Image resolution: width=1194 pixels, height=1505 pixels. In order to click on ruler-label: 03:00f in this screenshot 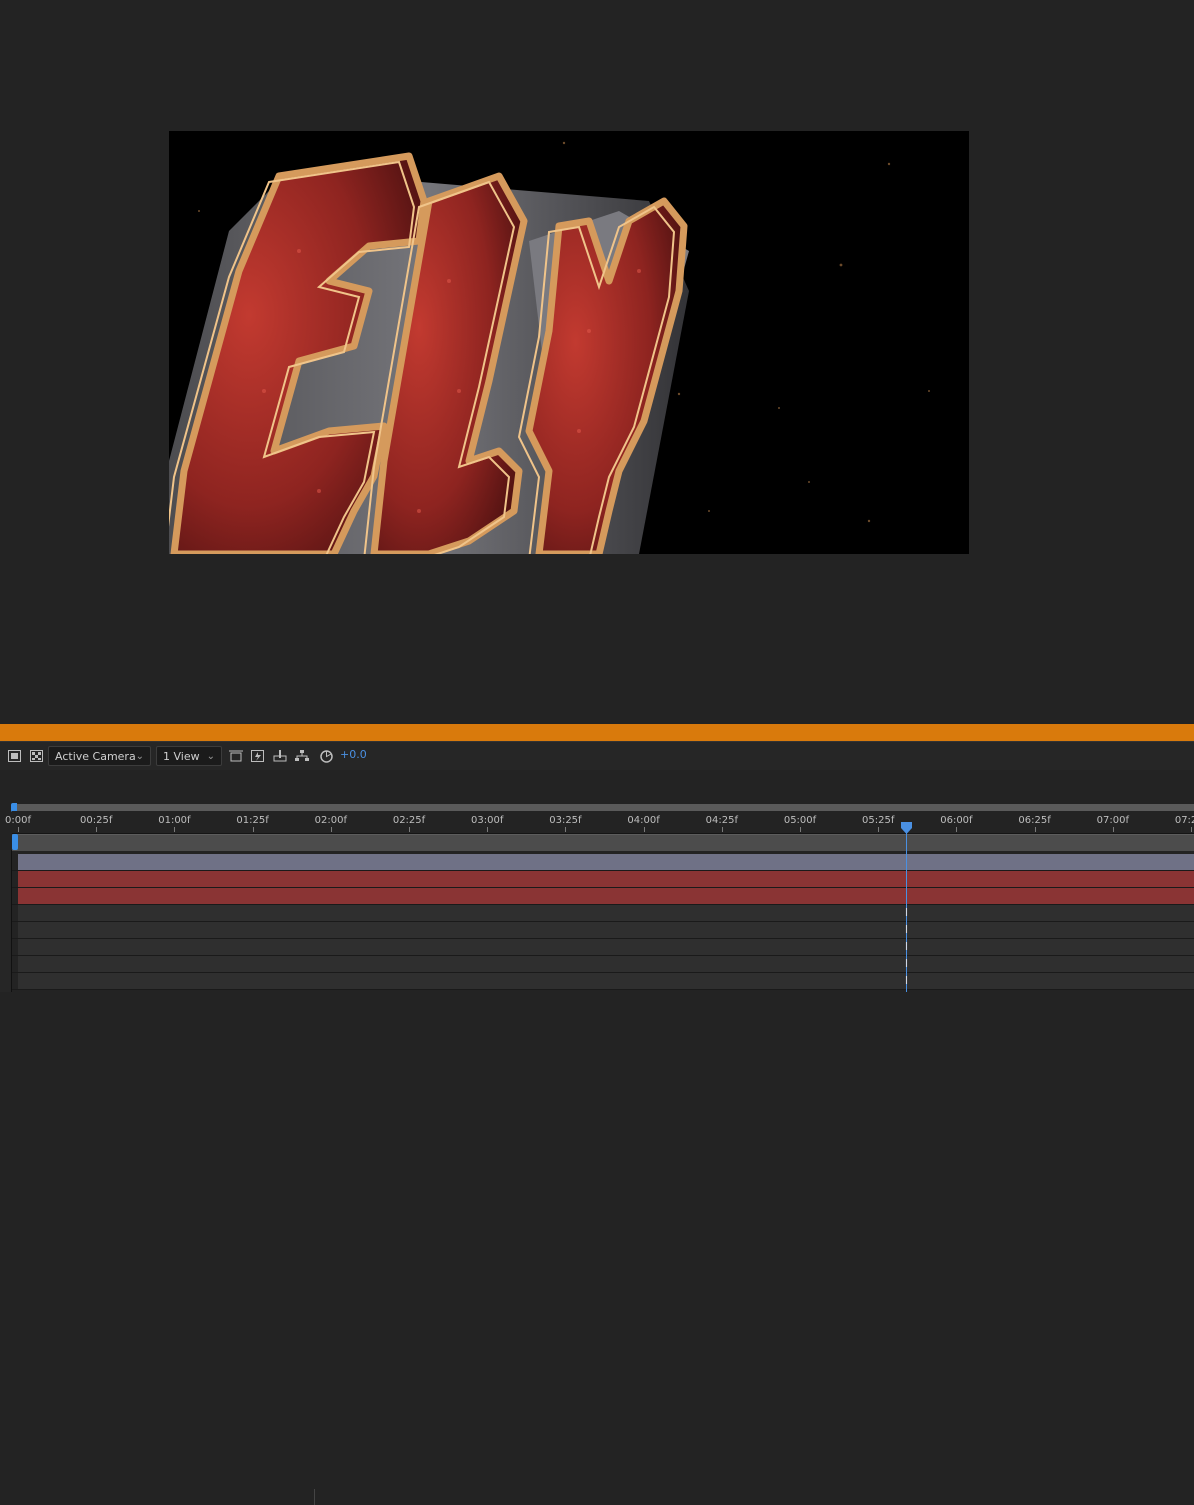, I will do `click(487, 820)`.